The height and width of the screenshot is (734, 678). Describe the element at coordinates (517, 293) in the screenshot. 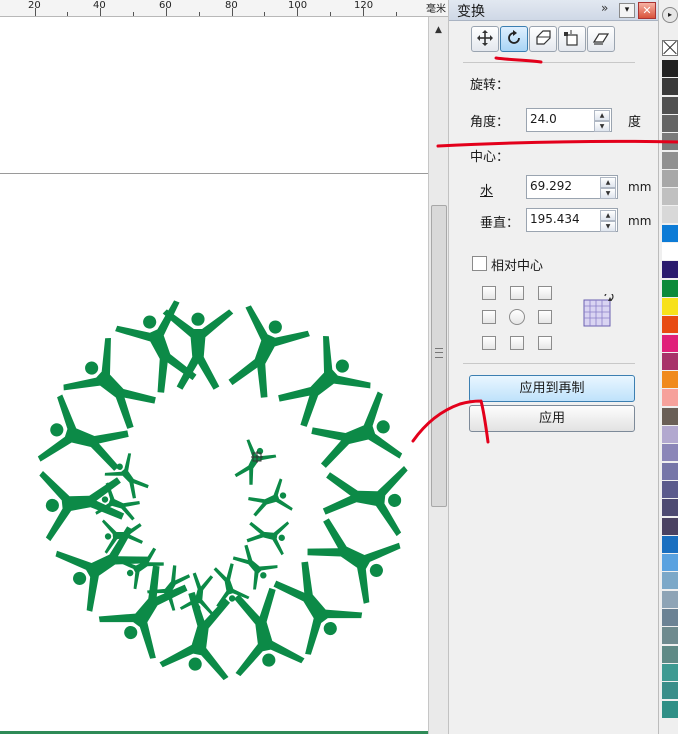

I see `anchor-top-center-checkbox` at that location.